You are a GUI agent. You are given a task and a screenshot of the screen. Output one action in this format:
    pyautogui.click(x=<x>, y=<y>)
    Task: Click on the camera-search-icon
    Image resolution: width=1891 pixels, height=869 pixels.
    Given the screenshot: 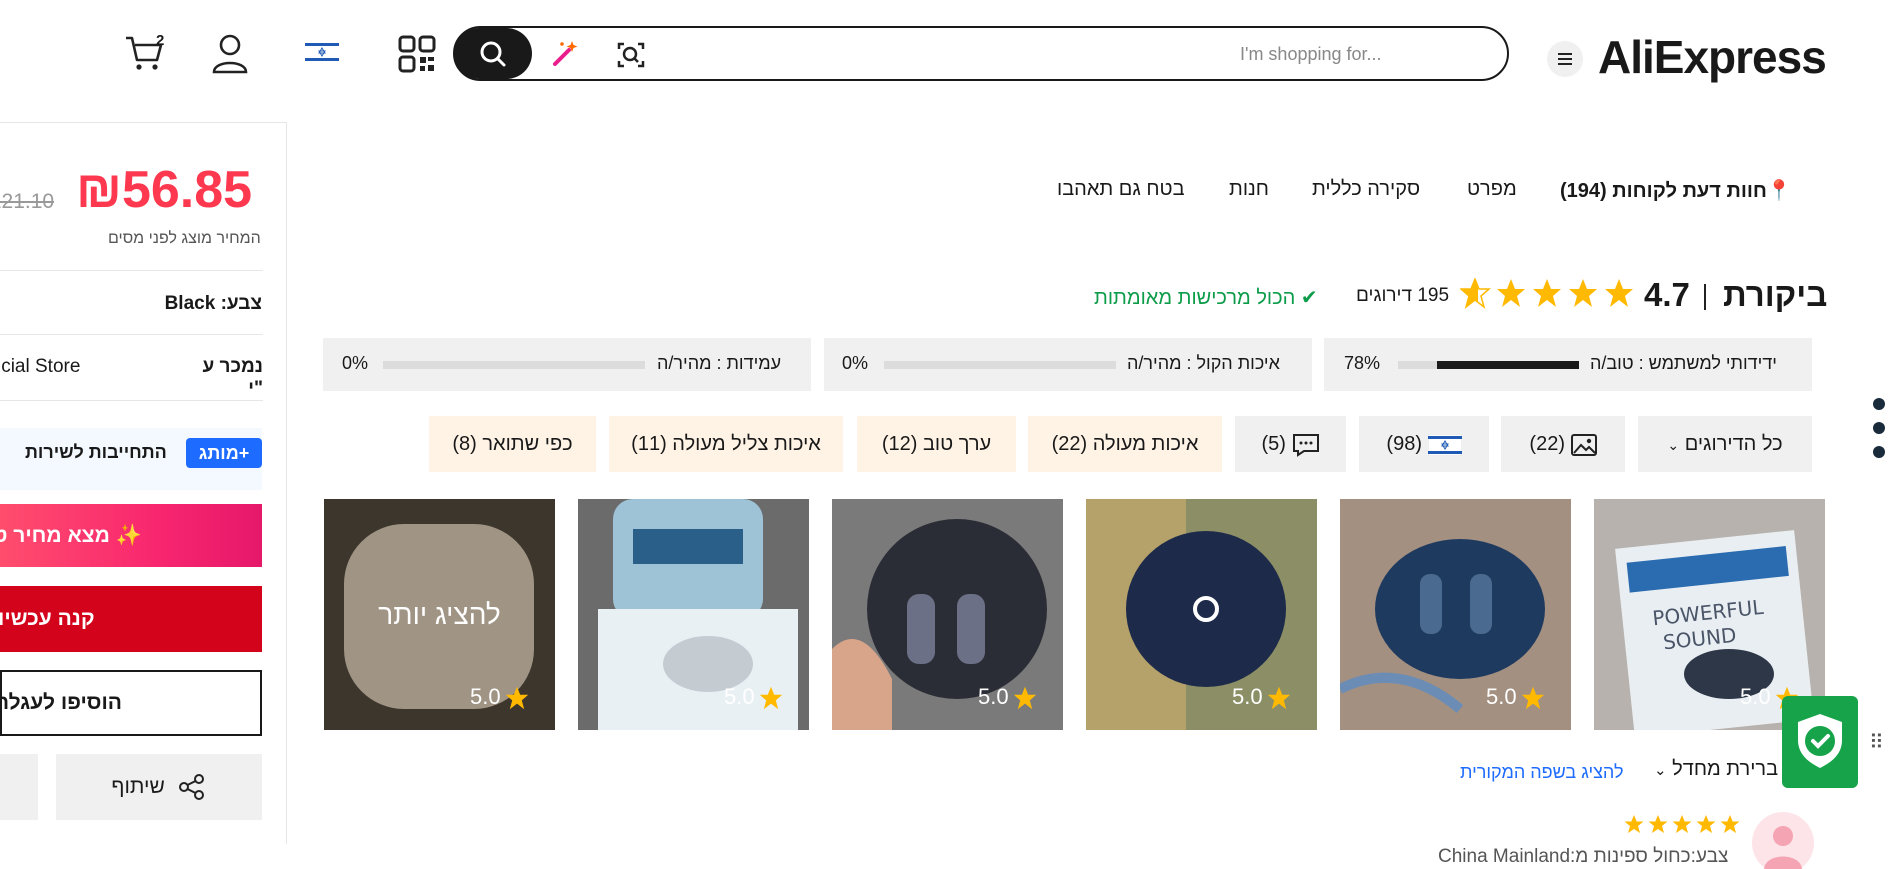 What is the action you would take?
    pyautogui.click(x=631, y=55)
    